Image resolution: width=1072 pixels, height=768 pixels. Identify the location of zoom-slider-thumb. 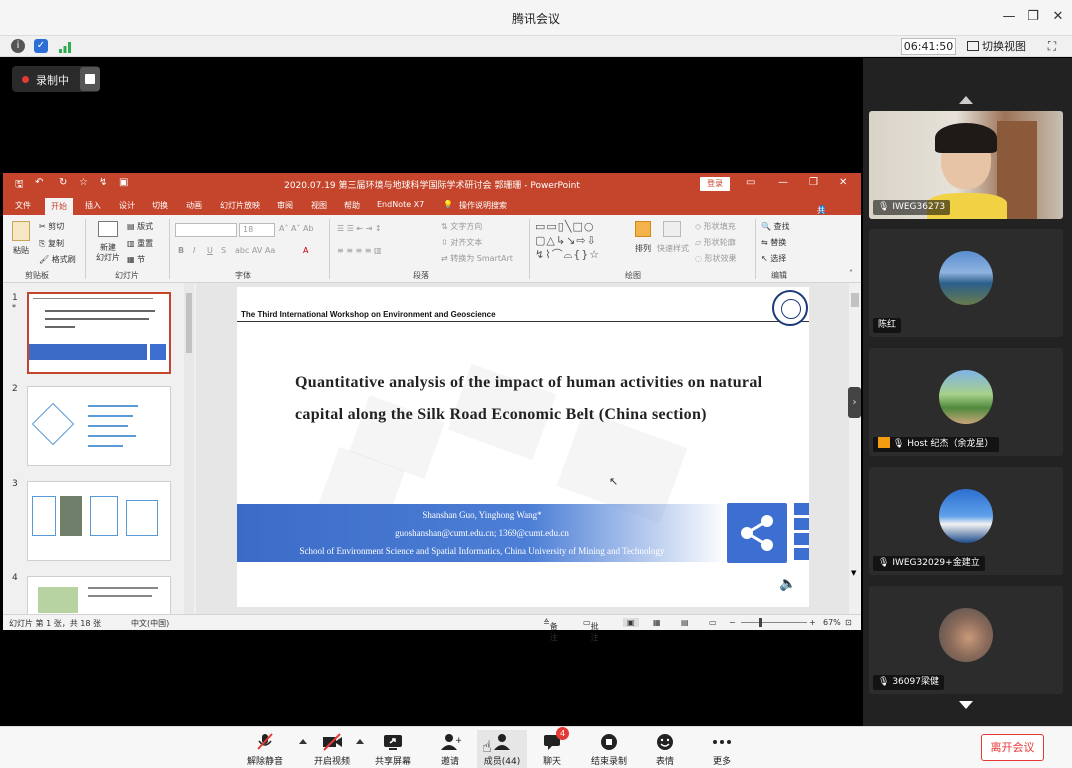
(760, 622).